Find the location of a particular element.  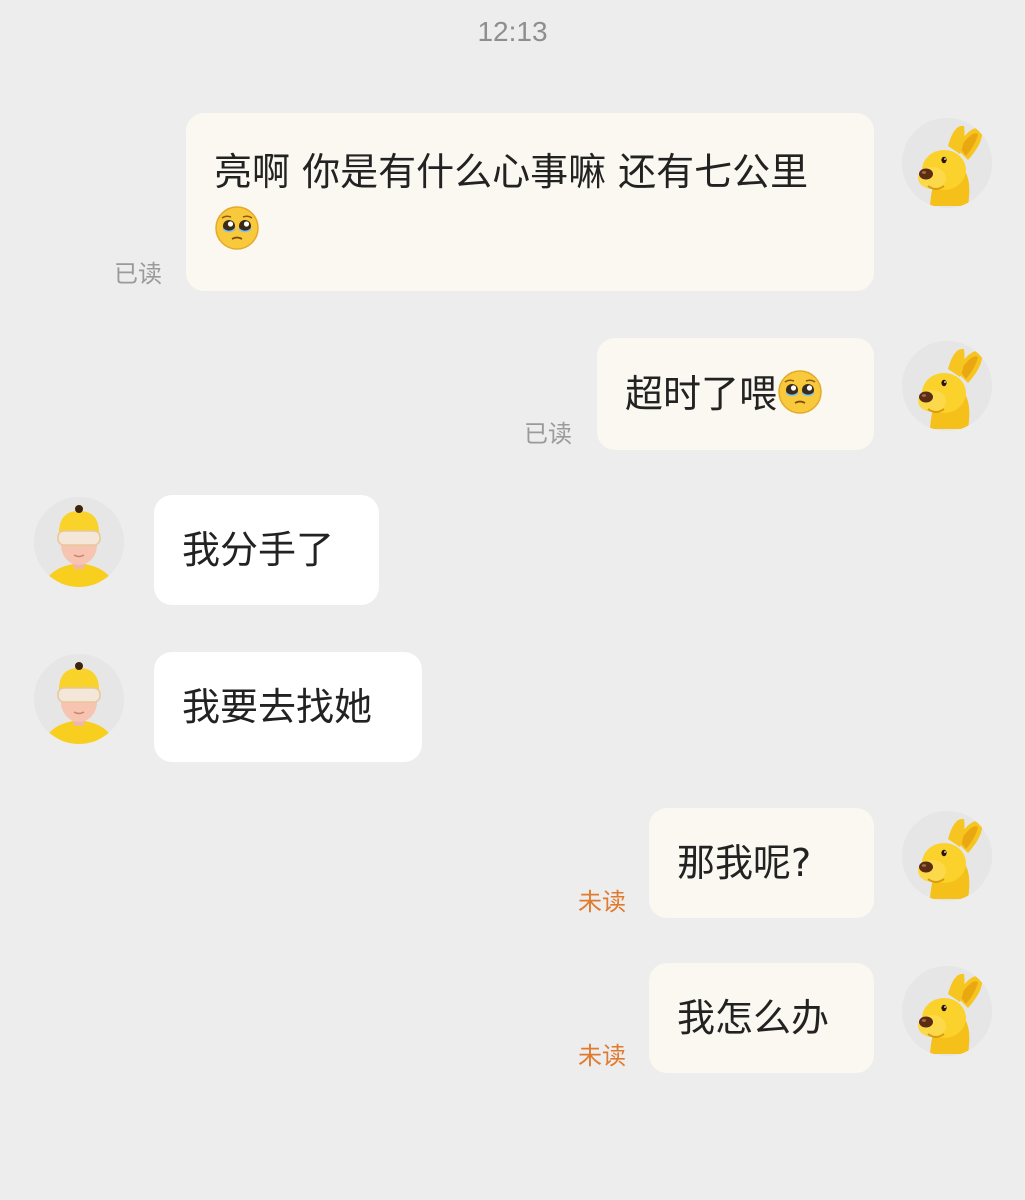

message-bubble: 亮啊 你是有什么心事嘛 还有七公里 is located at coordinates (530, 202).